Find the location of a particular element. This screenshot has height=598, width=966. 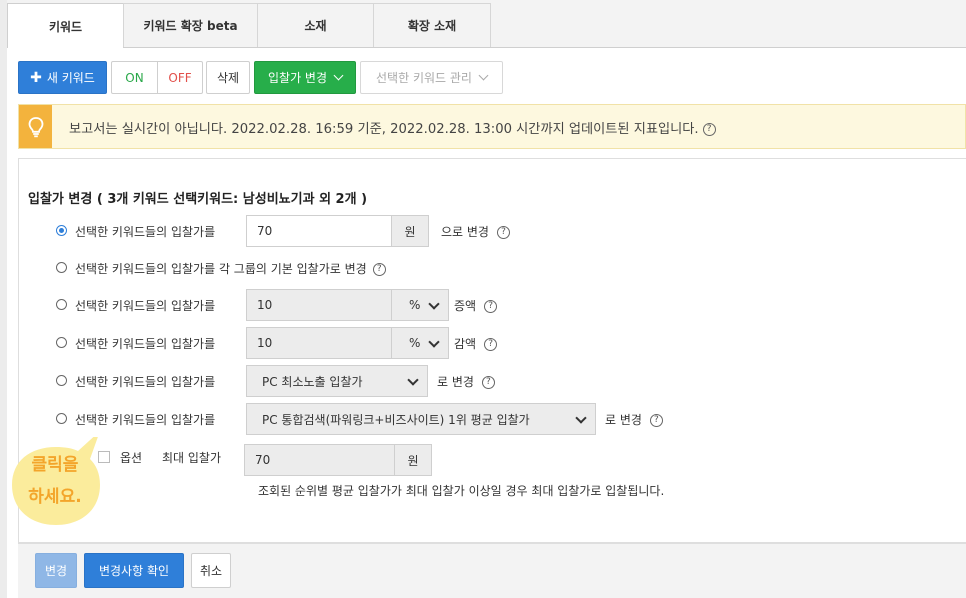

radio-pc-min is located at coordinates (61, 380).